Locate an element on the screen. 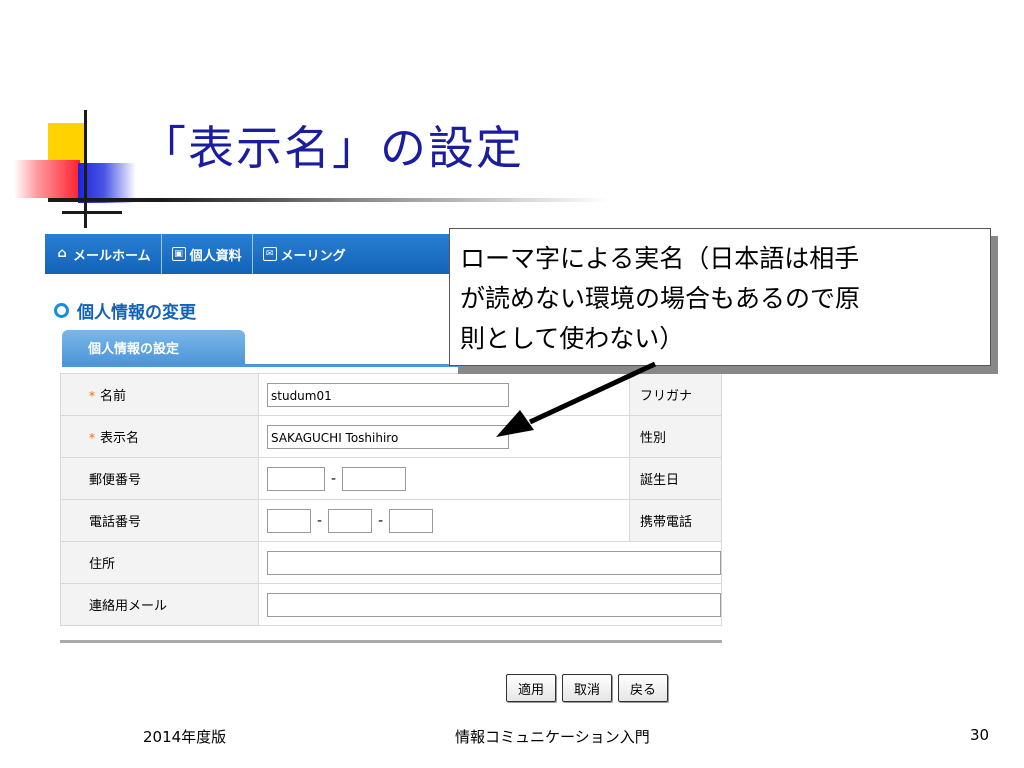 The height and width of the screenshot is (768, 1024). postal-label: 郵便番号 is located at coordinates (159, 478).